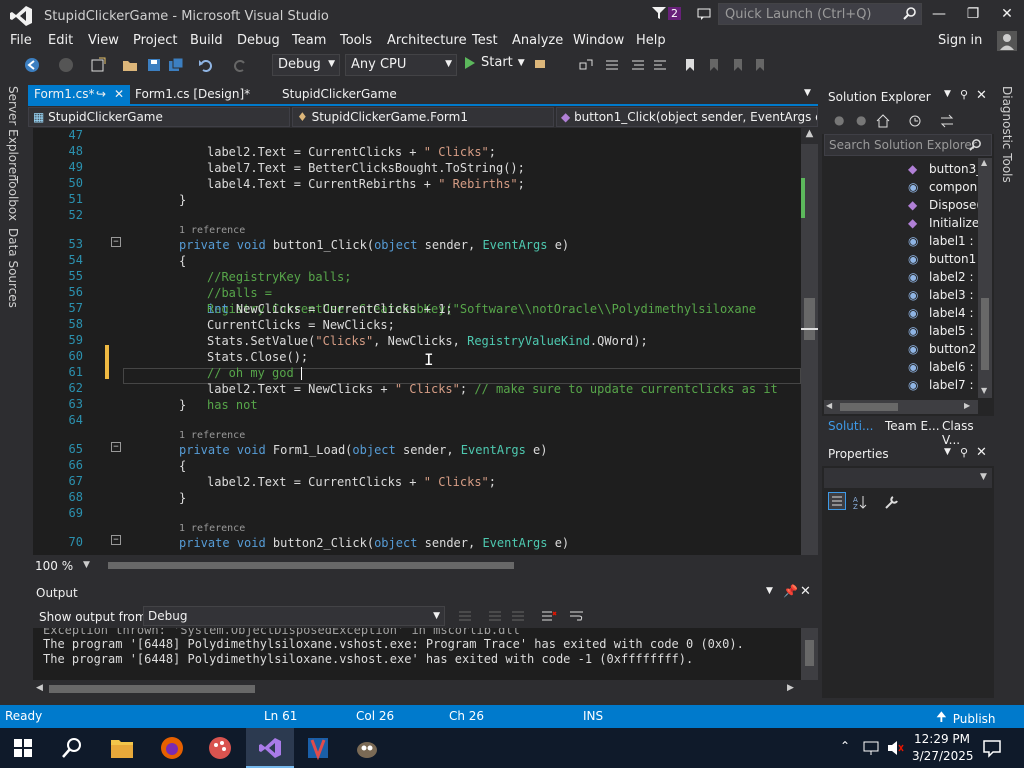  Describe the element at coordinates (206, 65) in the screenshot. I see `undo-icon` at that location.